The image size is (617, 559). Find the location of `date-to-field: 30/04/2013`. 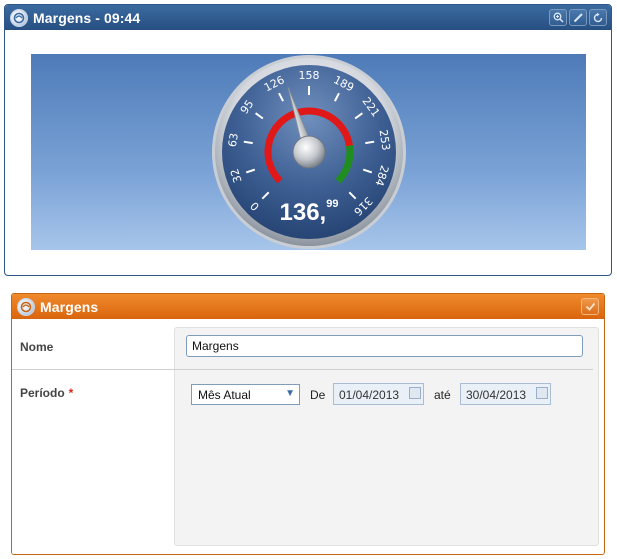

date-to-field: 30/04/2013 is located at coordinates (505, 394).